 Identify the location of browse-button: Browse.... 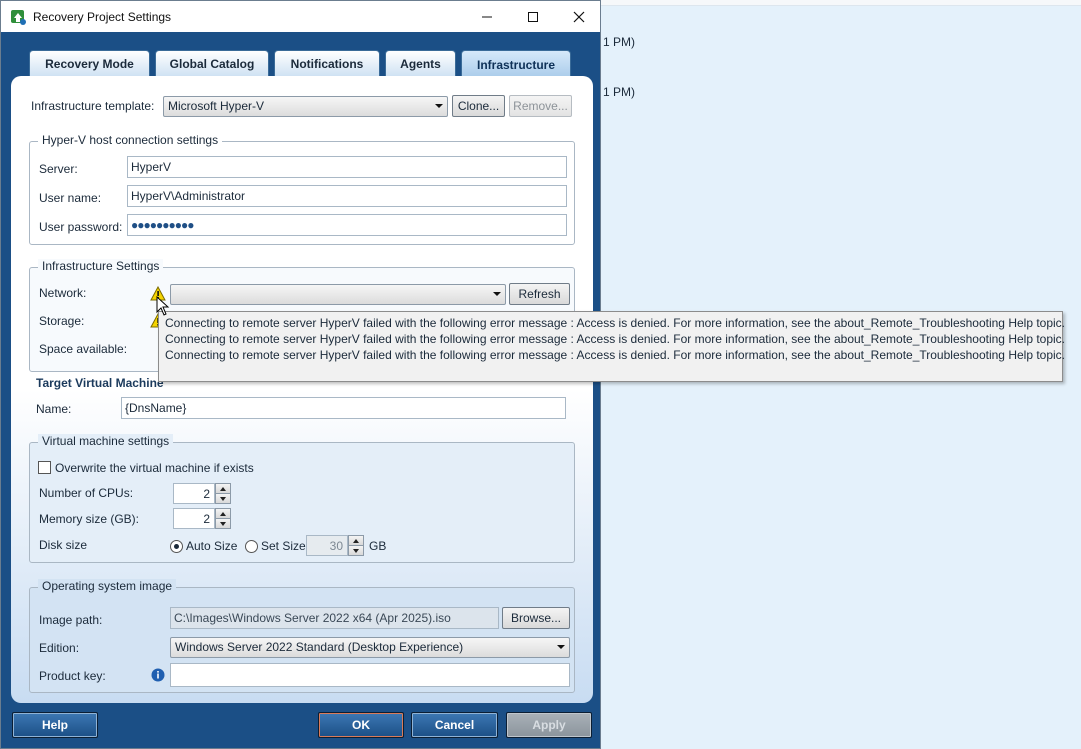
(536, 618).